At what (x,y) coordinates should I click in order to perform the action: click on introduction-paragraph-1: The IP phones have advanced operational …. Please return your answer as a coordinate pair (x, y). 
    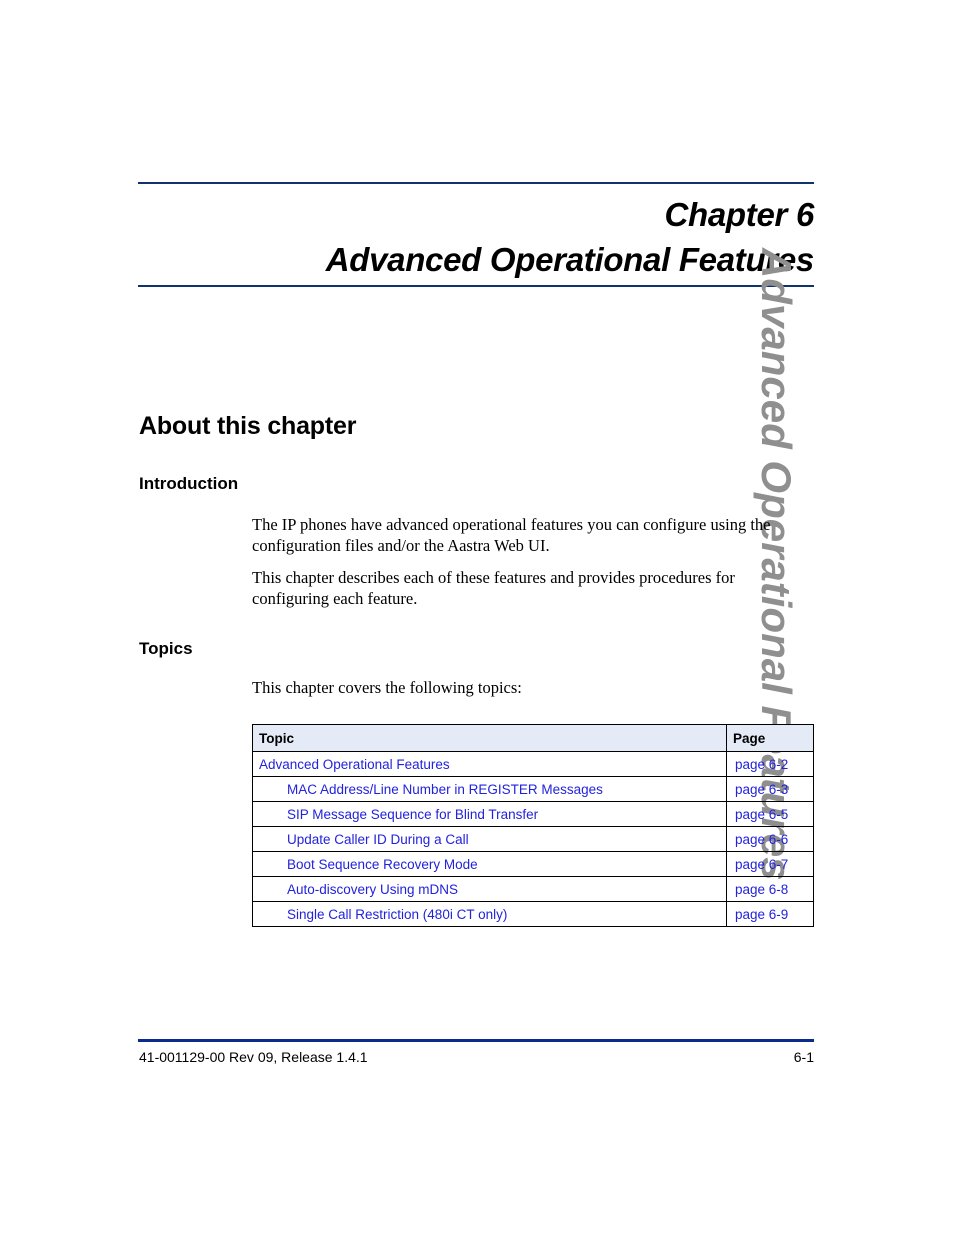
    Looking at the image, I should click on (511, 535).